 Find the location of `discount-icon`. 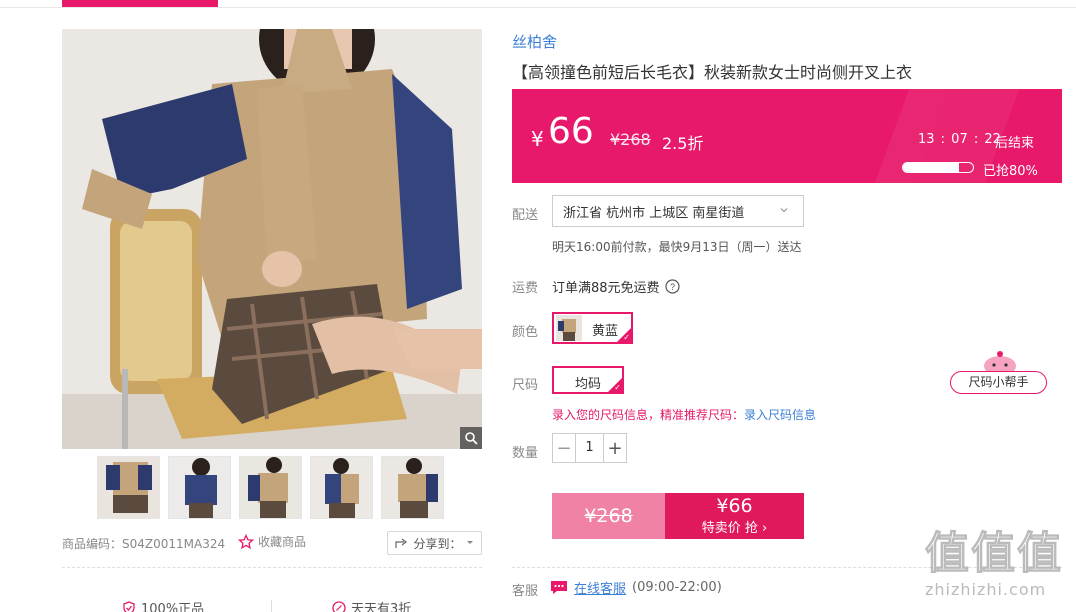

discount-icon is located at coordinates (339, 606).